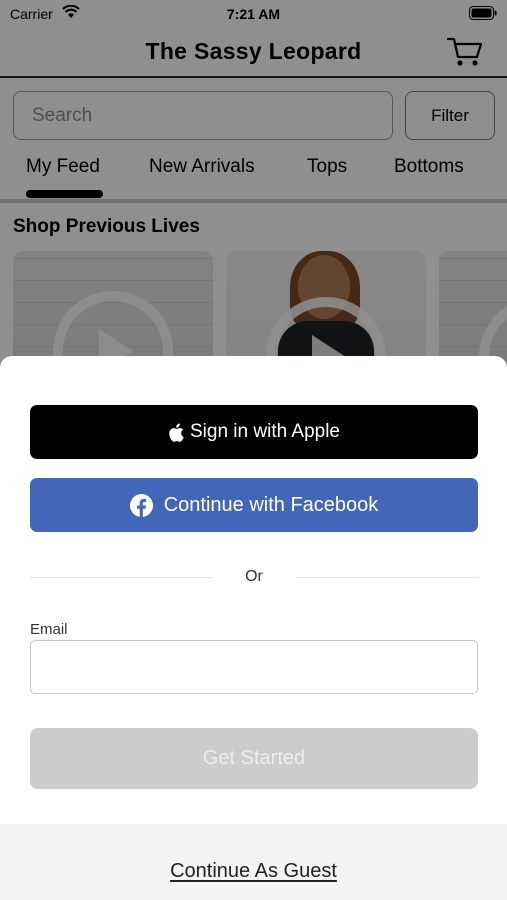 This screenshot has height=900, width=507. I want to click on continue-as-guest-link-wrapper: Continue As Guest, so click(253, 871).